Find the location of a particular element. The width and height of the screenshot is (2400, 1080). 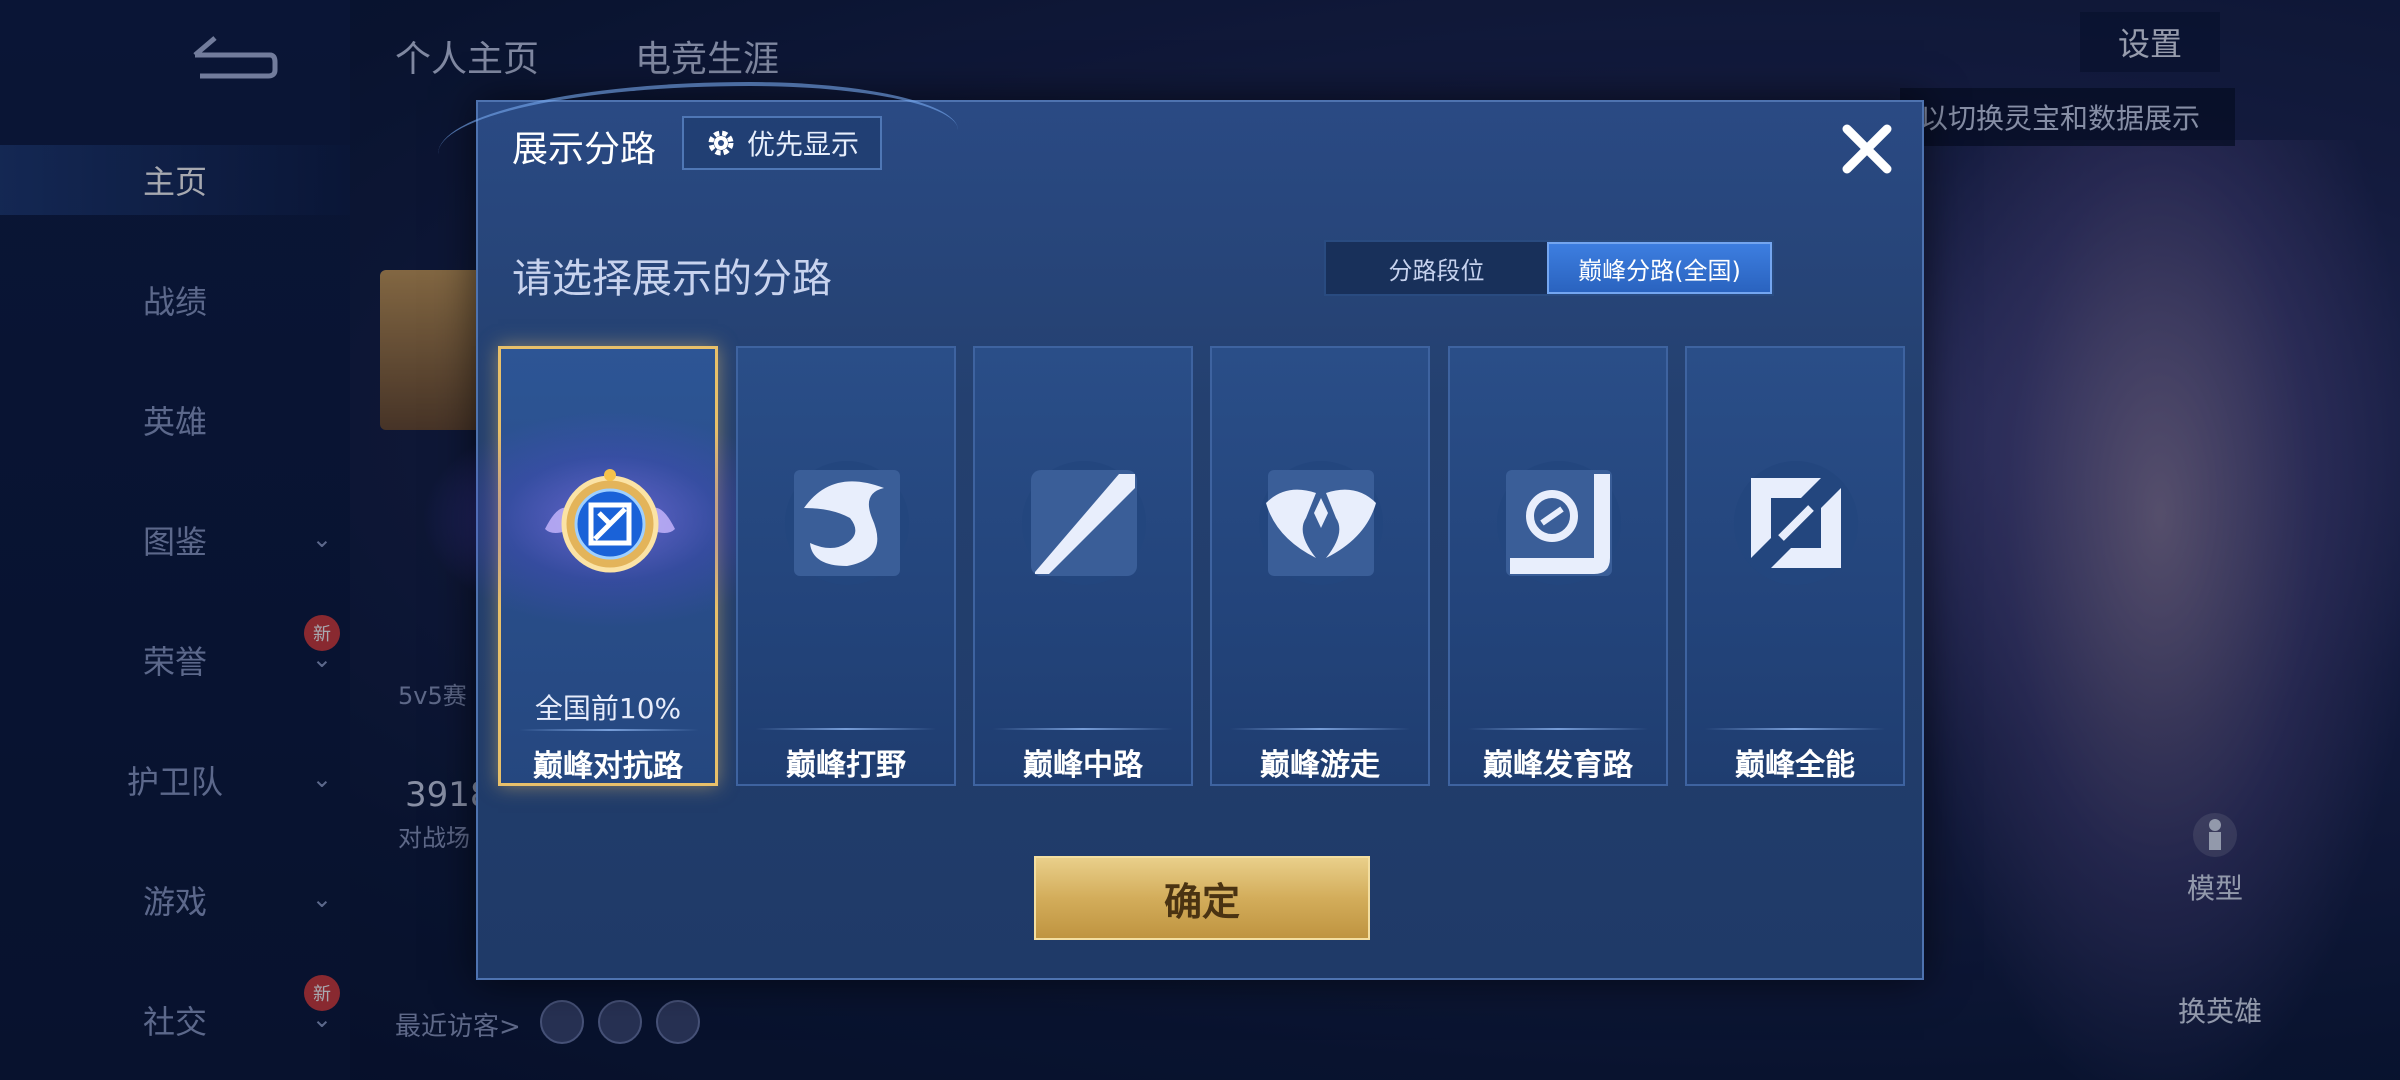

lane-card-fighter: 全国前10% 巅峰对抗路 is located at coordinates (611, 566).